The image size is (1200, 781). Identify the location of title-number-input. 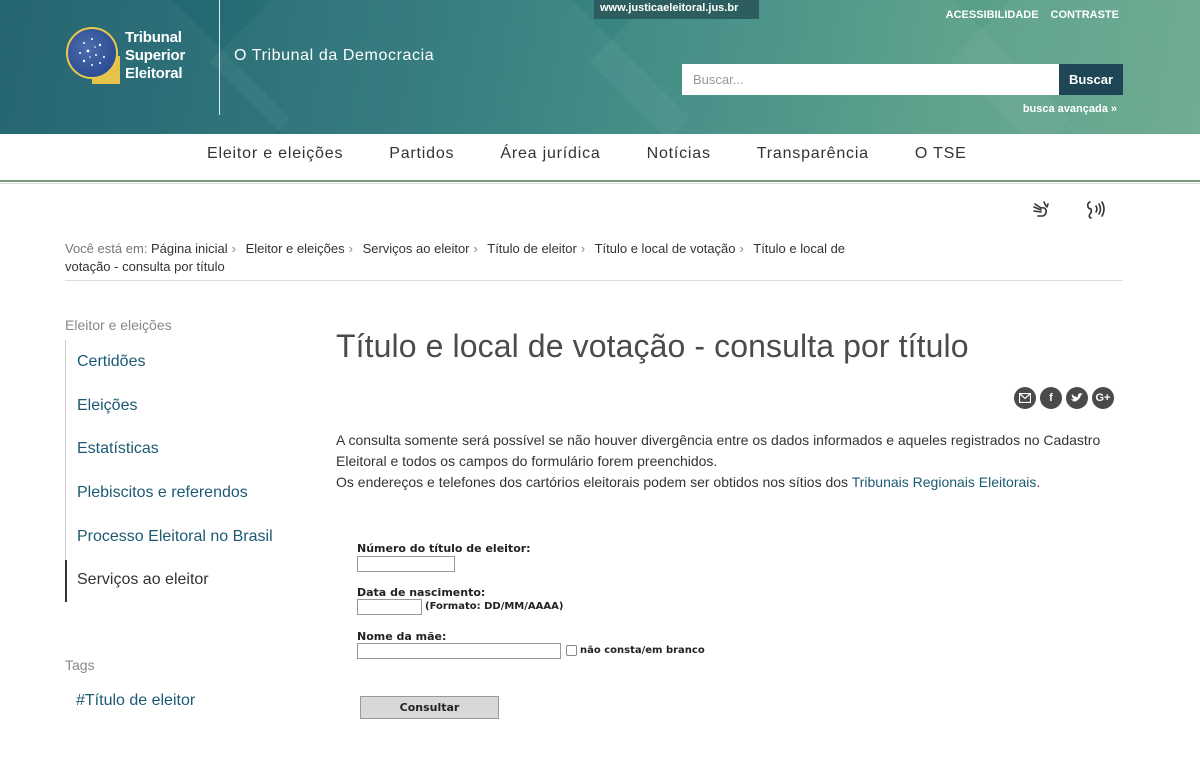
(406, 564).